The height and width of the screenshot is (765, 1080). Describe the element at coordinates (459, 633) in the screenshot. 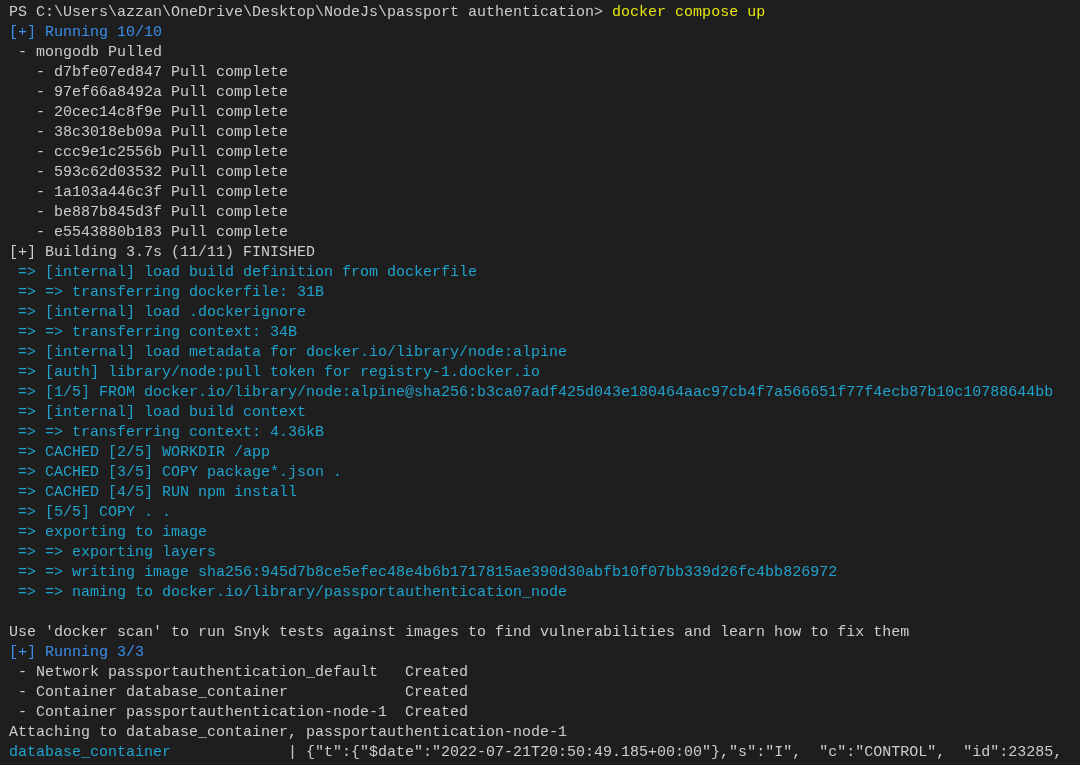

I see `terminal-text: Use 'docker scan' to run Snyk tests against images to find vulnerabilities and learn how to fix them` at that location.